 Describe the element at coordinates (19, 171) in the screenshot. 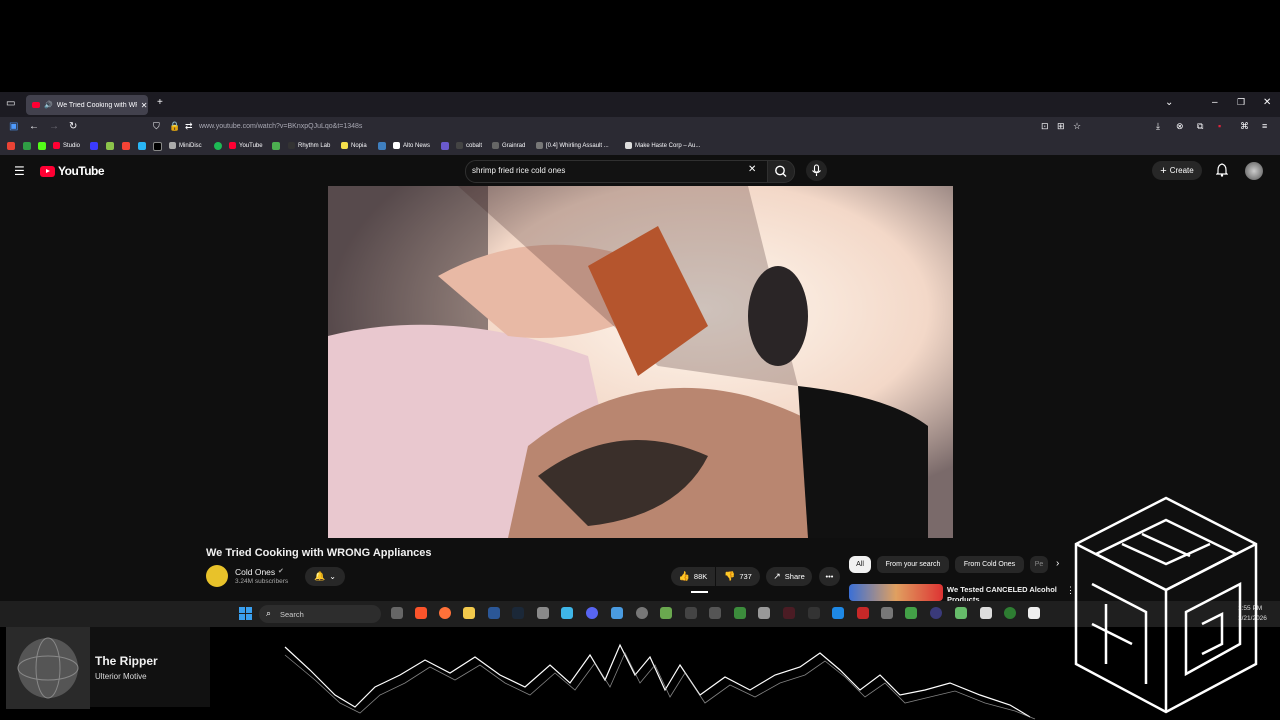

I see `hamburger-menu-icon: ☰` at that location.